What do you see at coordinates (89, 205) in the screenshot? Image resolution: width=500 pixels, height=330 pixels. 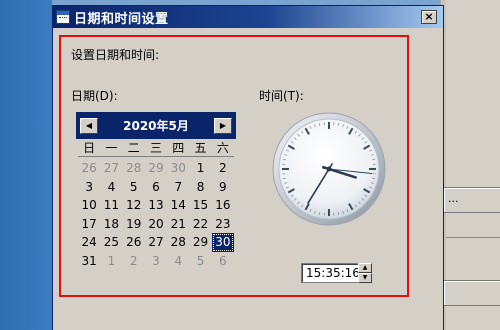 I see `calendar-day: 10` at bounding box center [89, 205].